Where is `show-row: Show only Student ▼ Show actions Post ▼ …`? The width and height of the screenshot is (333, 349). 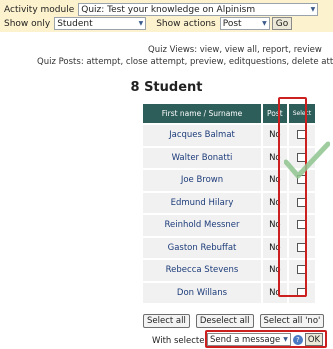
show-row: Show only Student ▼ Show actions Post ▼ … is located at coordinates (148, 23).